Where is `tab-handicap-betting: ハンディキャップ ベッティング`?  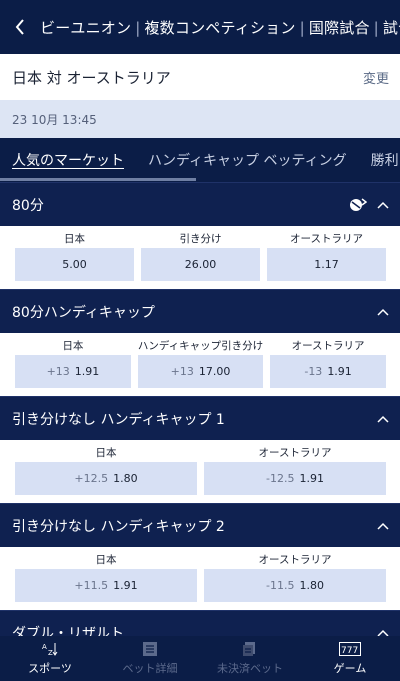
tab-handicap-betting: ハンディキャップ ベッティング is located at coordinates (247, 160).